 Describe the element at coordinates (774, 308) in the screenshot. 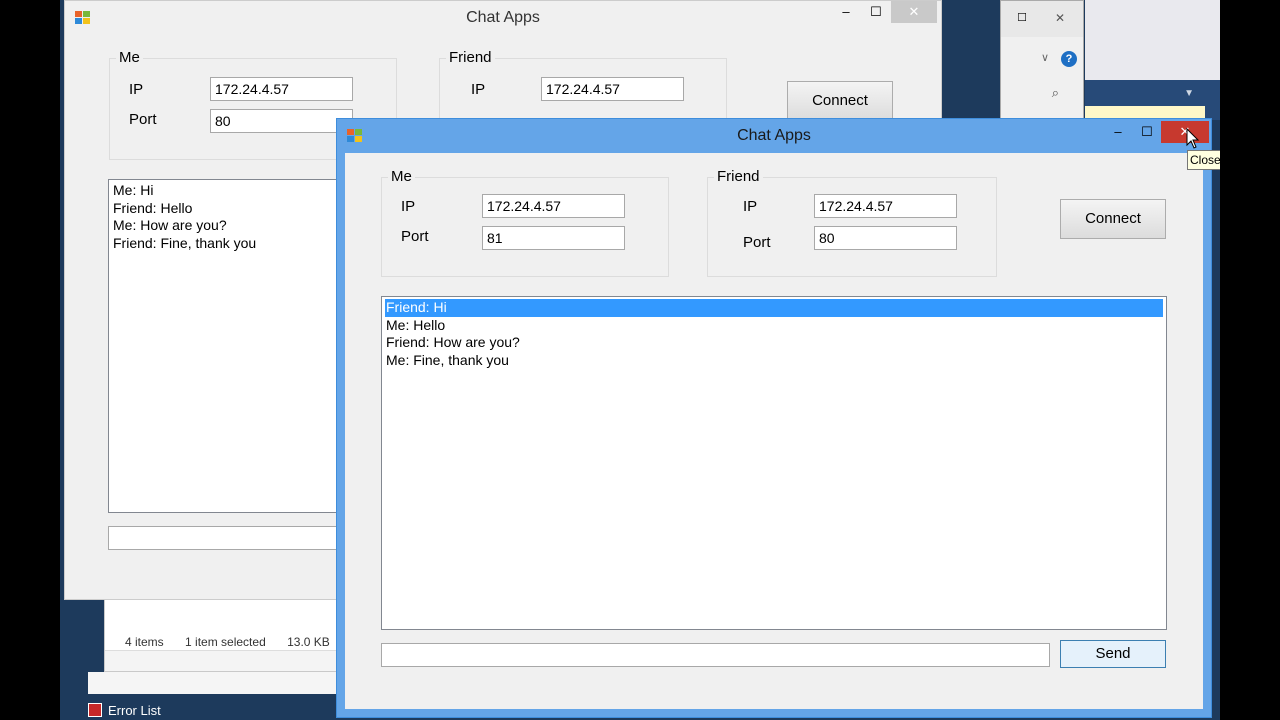

I see `message-item: Friend: Hi` at that location.